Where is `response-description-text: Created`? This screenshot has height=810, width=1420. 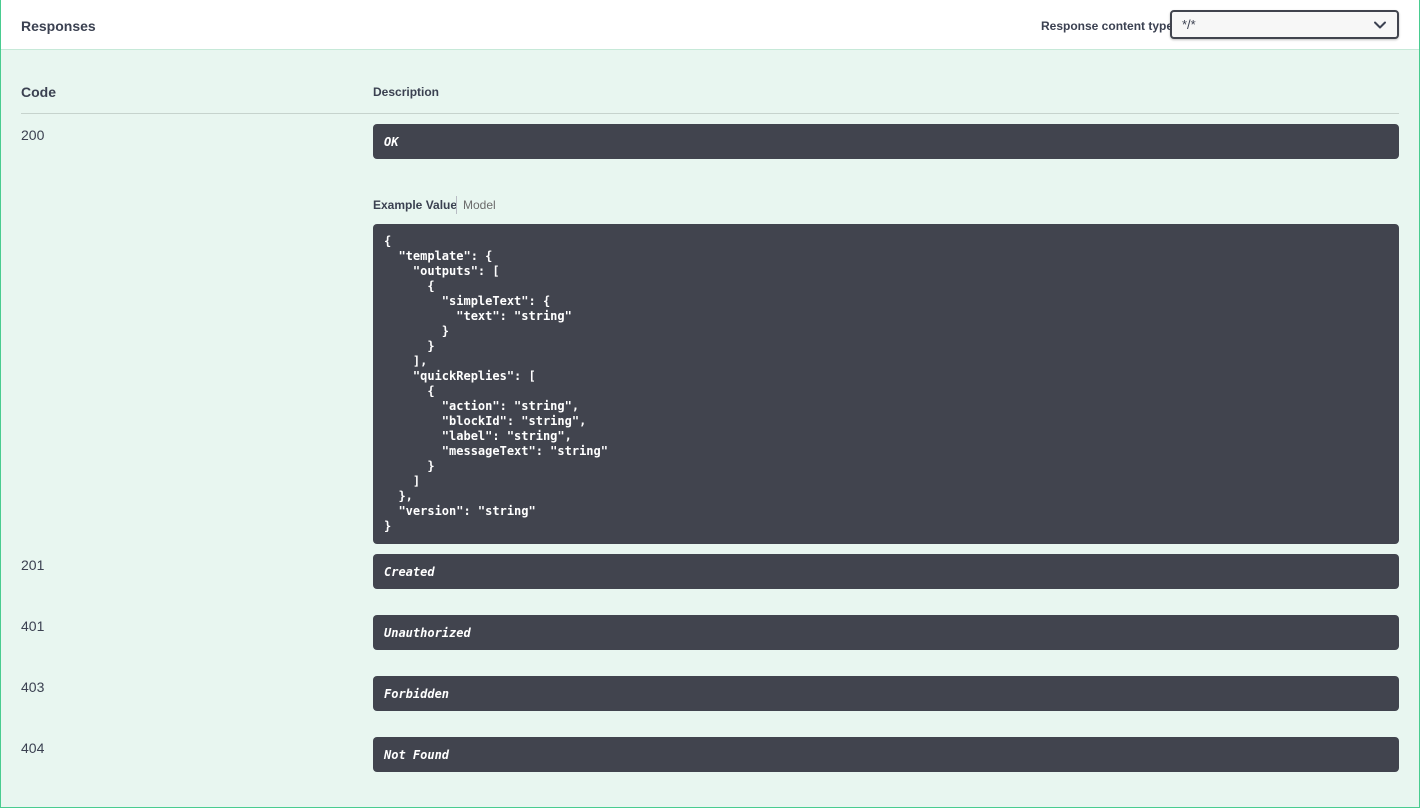 response-description-text: Created is located at coordinates (409, 572).